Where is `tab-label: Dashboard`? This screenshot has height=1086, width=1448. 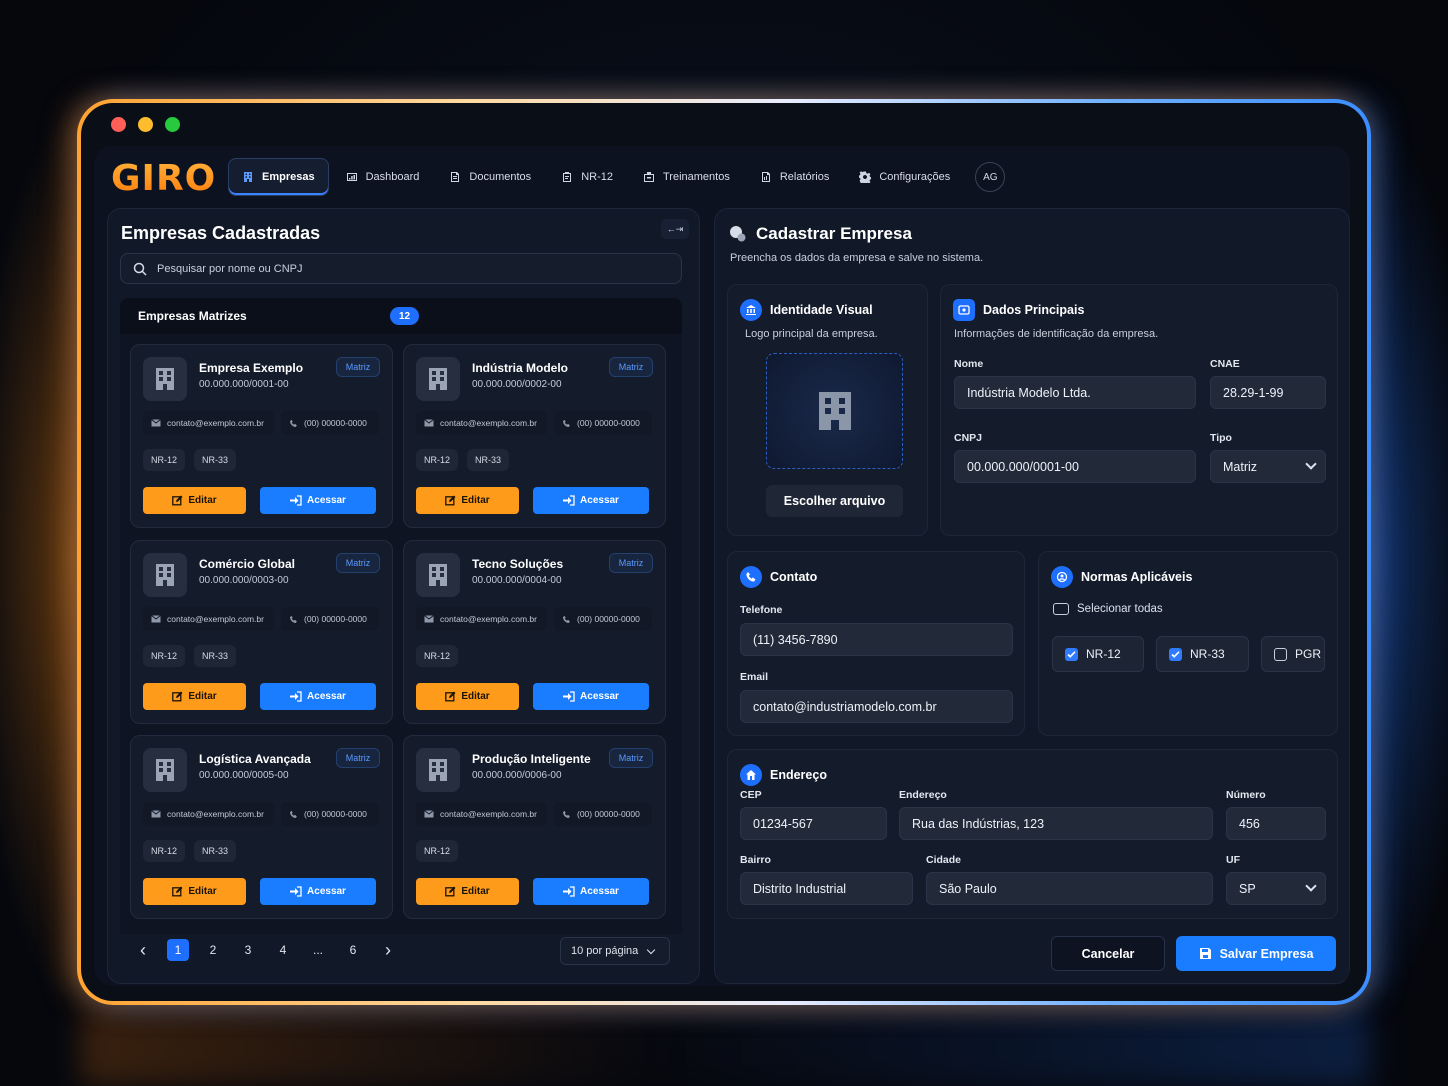 tab-label: Dashboard is located at coordinates (392, 177).